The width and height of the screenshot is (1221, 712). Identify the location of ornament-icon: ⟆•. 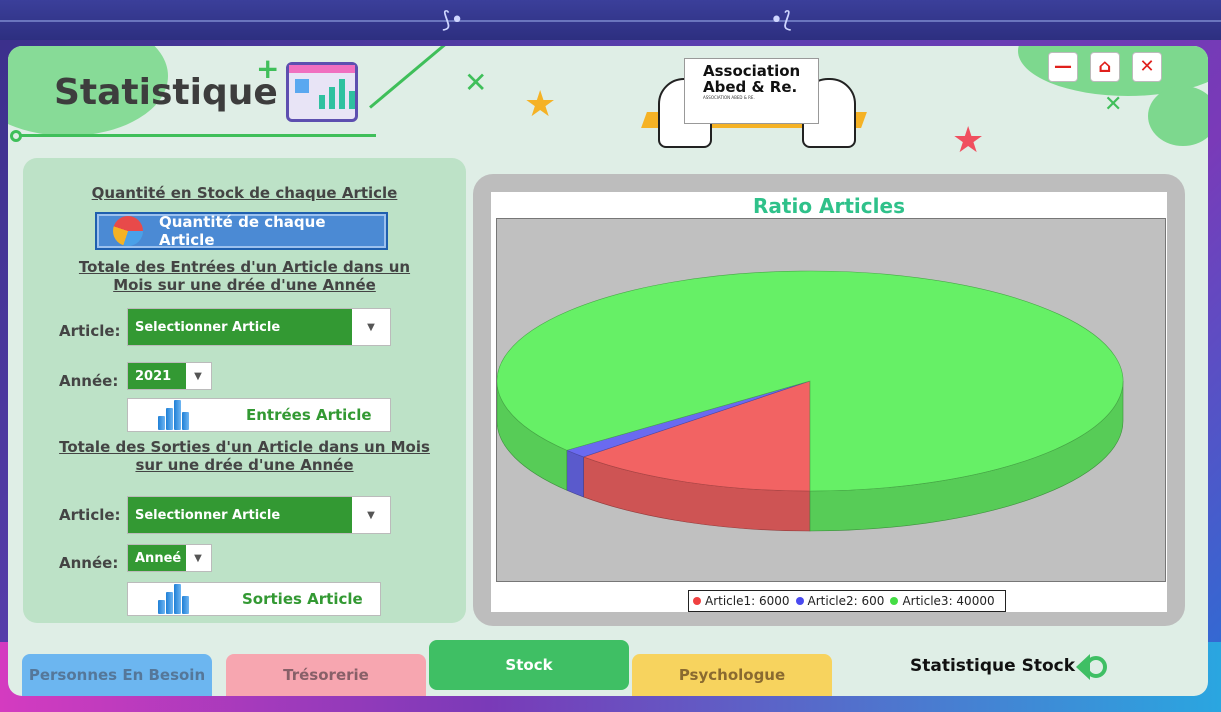
(453, 20).